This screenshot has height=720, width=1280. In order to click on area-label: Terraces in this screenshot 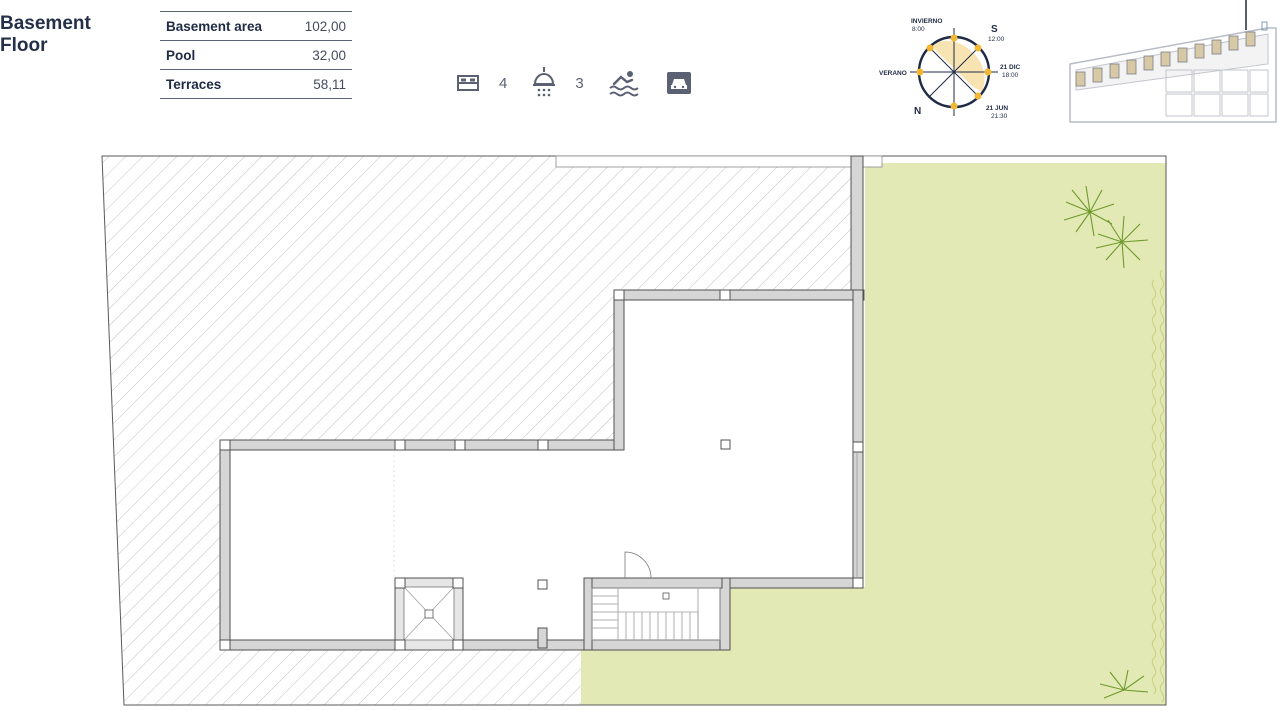, I will do `click(224, 84)`.